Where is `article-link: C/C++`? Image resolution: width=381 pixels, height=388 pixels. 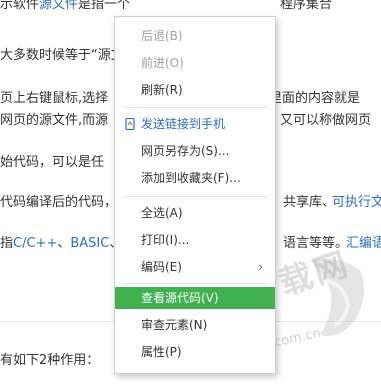 article-link: C/C++ is located at coordinates (35, 243).